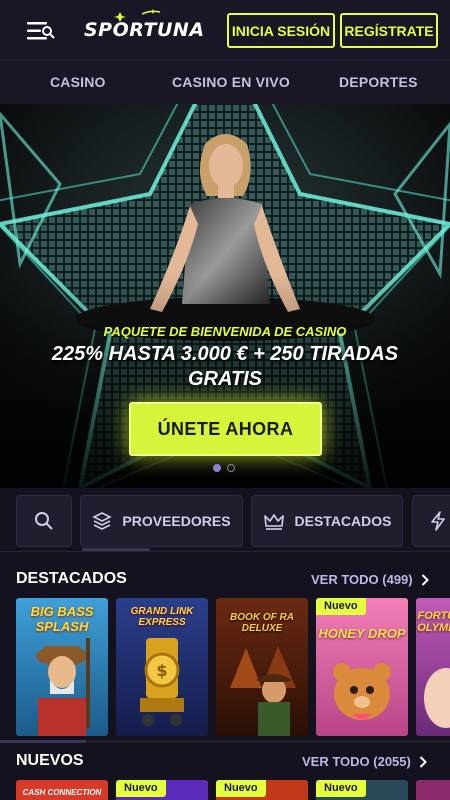  Describe the element at coordinates (144, 27) in the screenshot. I see `sportuna-logo: SPORTUNA` at that location.